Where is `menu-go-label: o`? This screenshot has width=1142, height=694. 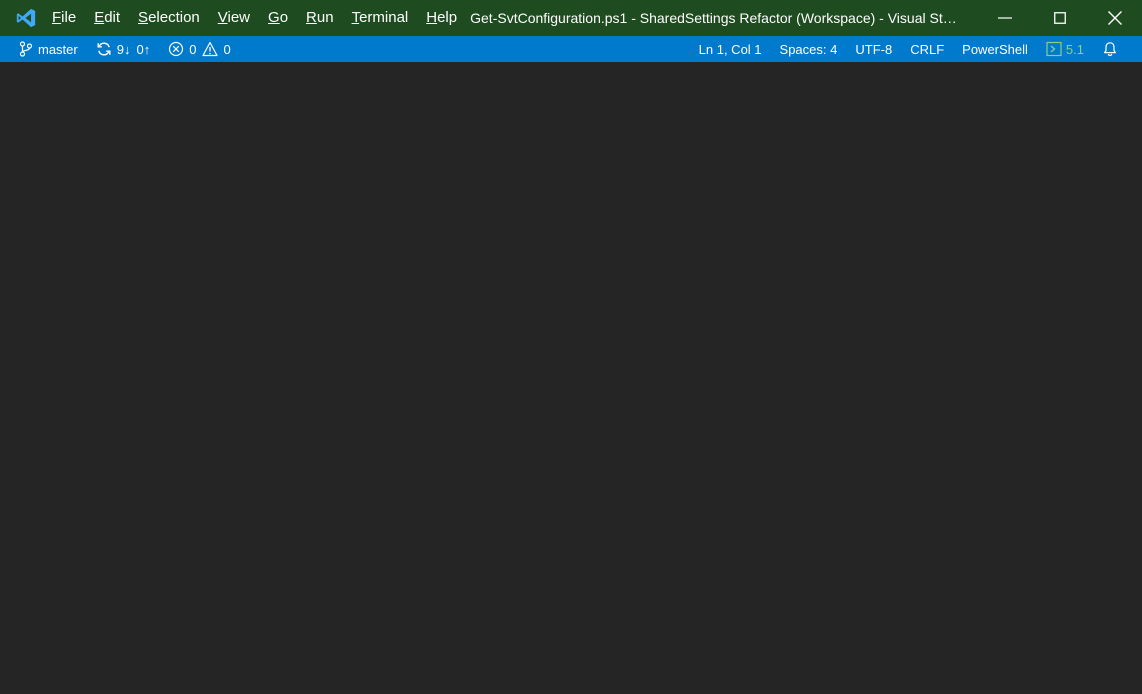 menu-go-label: o is located at coordinates (284, 17).